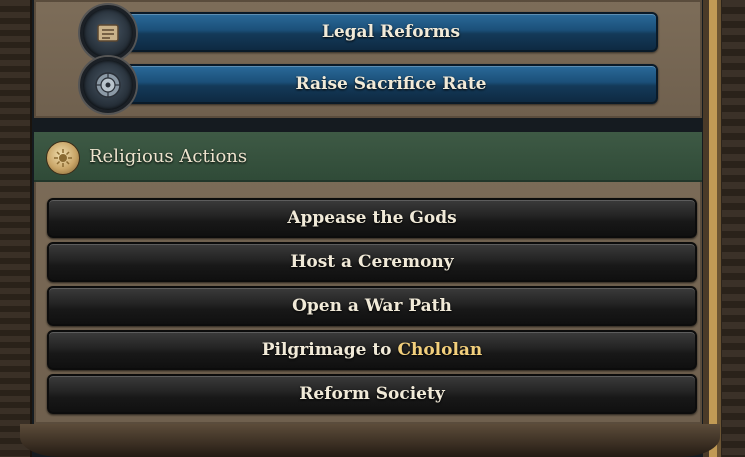 Image resolution: width=745 pixels, height=457 pixels. I want to click on left-ornate-frame, so click(16, 228).